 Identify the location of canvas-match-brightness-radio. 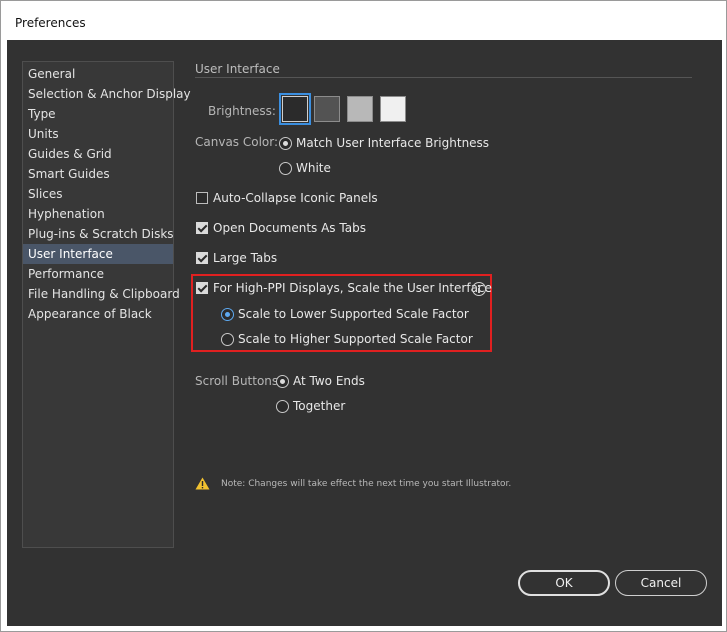
(285, 143).